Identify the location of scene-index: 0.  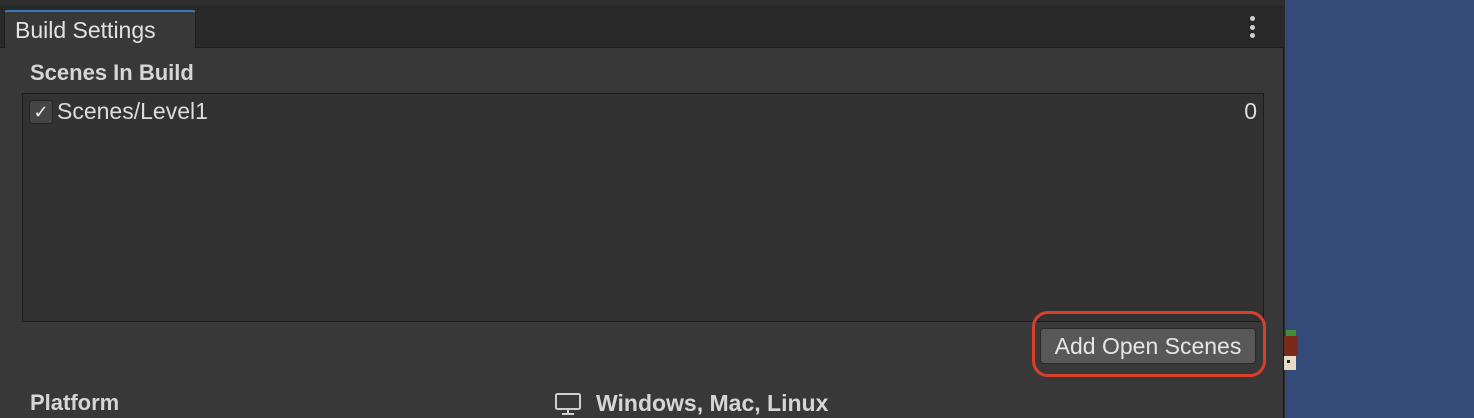
(1250, 111).